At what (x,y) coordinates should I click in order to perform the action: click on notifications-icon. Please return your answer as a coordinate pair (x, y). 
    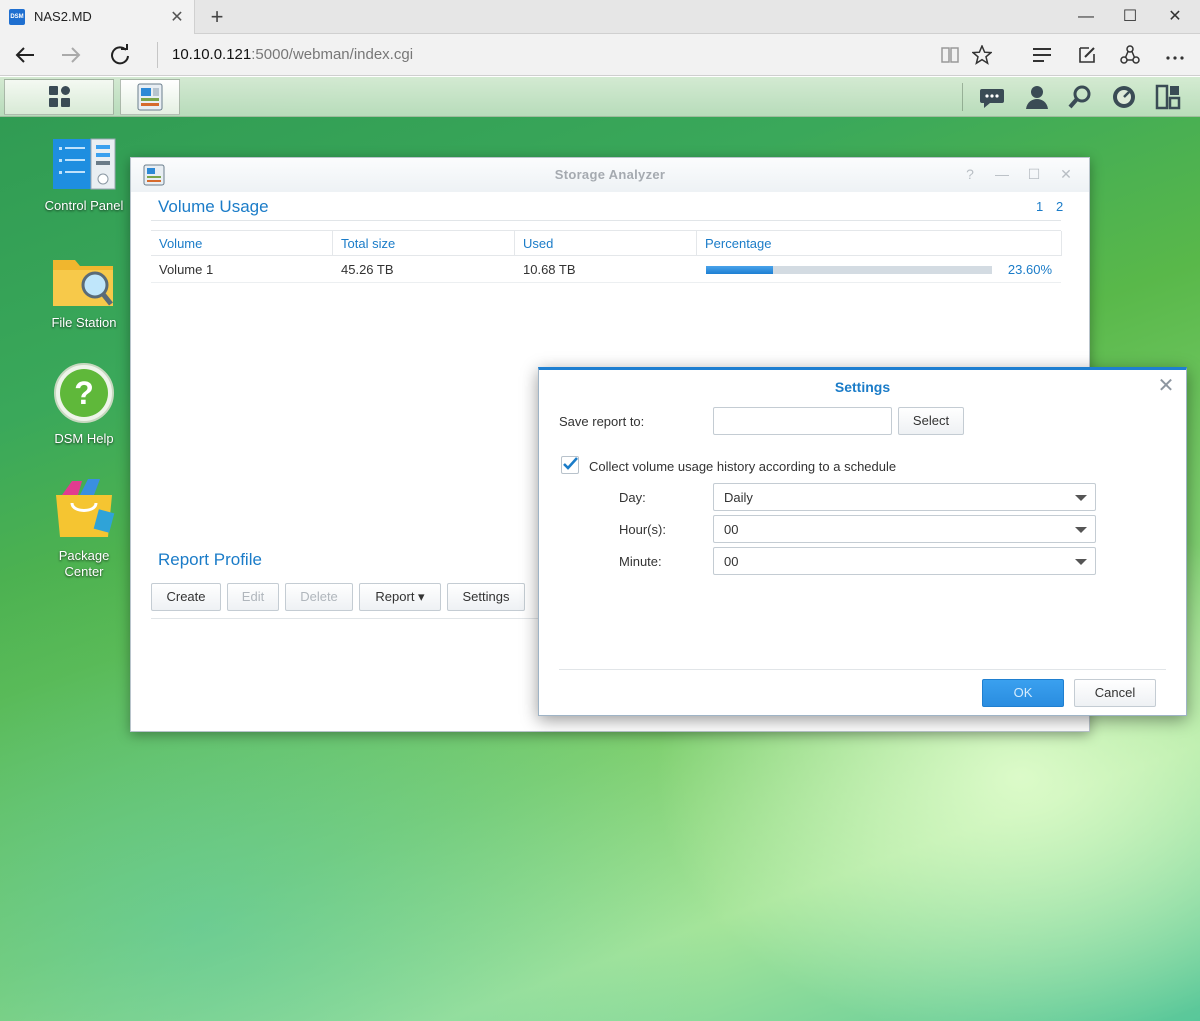
    Looking at the image, I should click on (994, 97).